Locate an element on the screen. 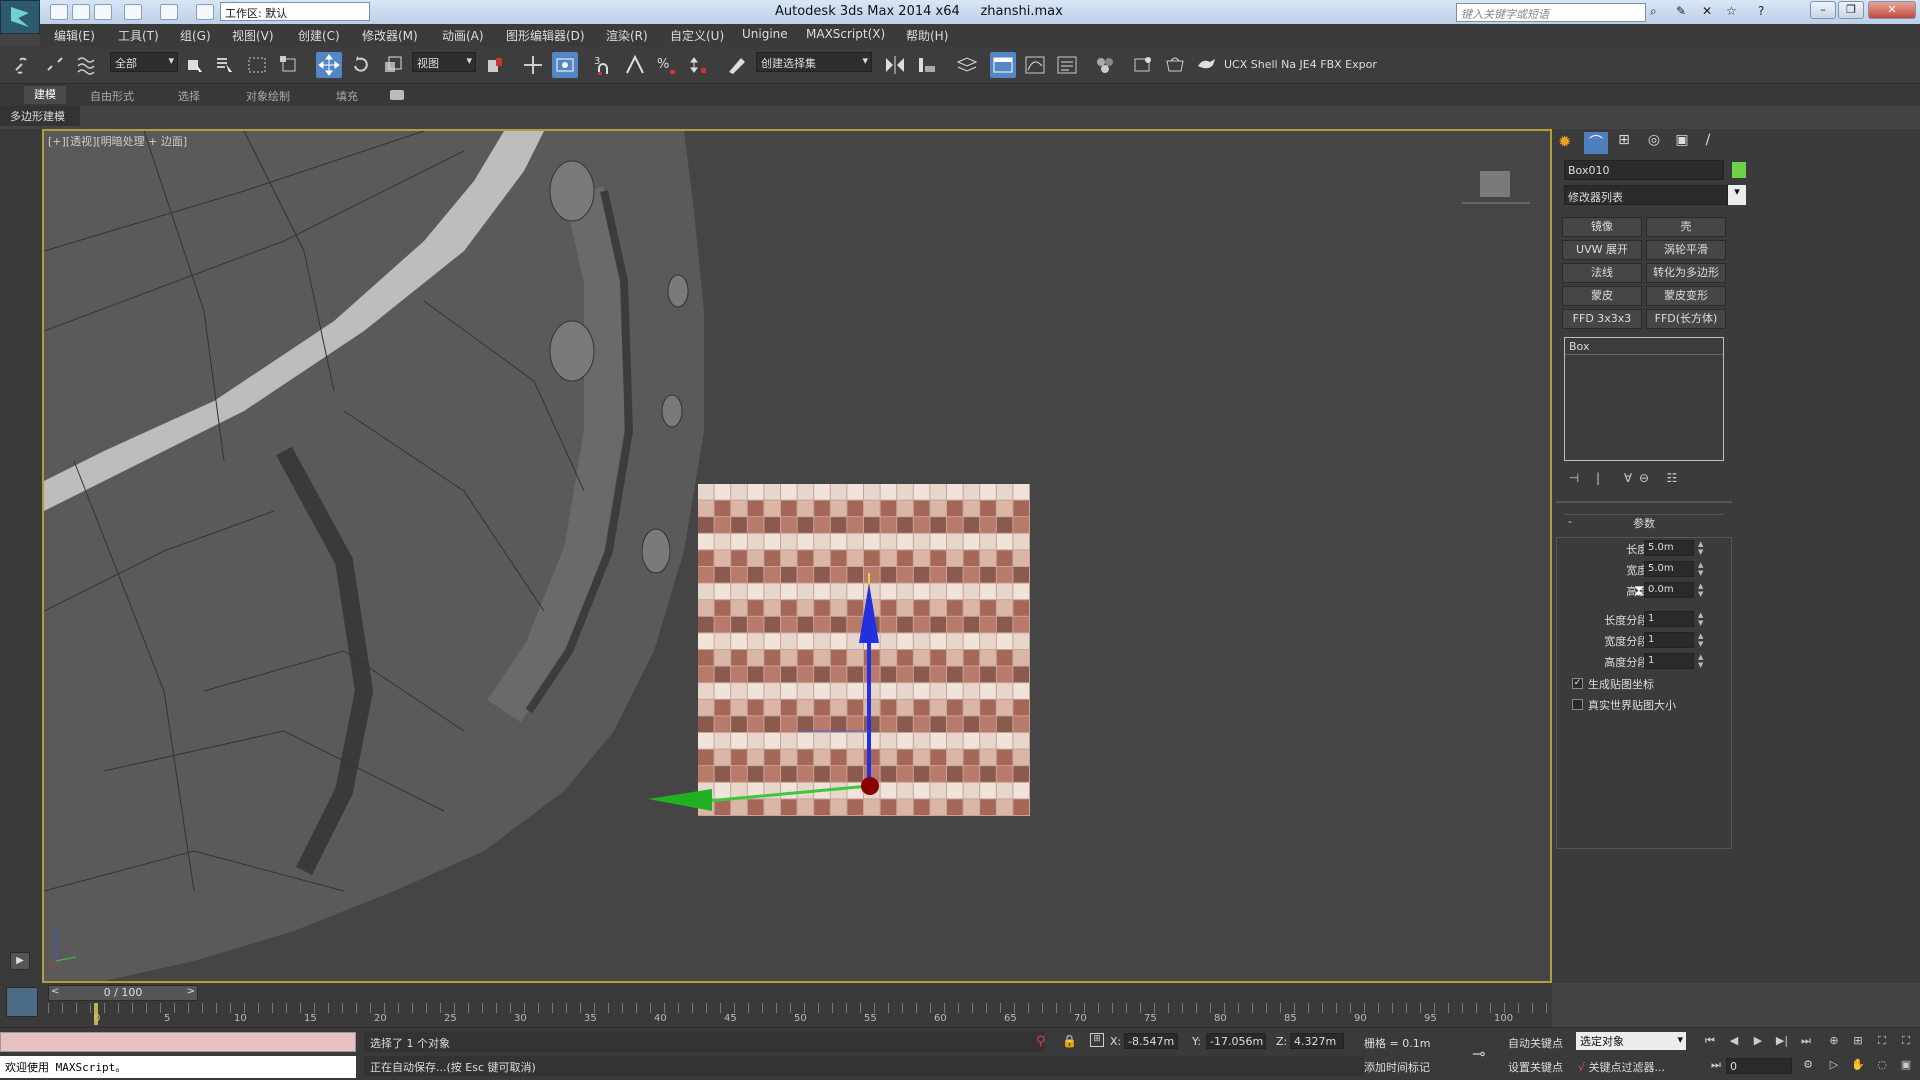 This screenshot has width=1920, height=1080. stack-item-box: Box is located at coordinates (1579, 346).